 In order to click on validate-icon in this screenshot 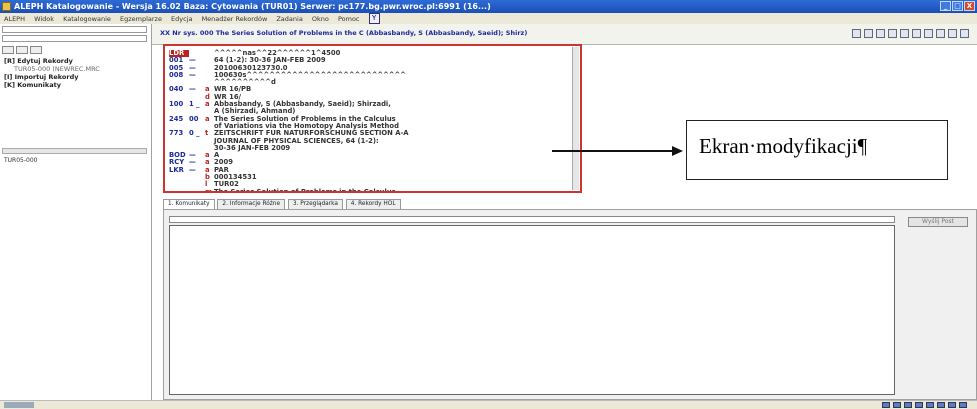, I will do `click(904, 33)`.